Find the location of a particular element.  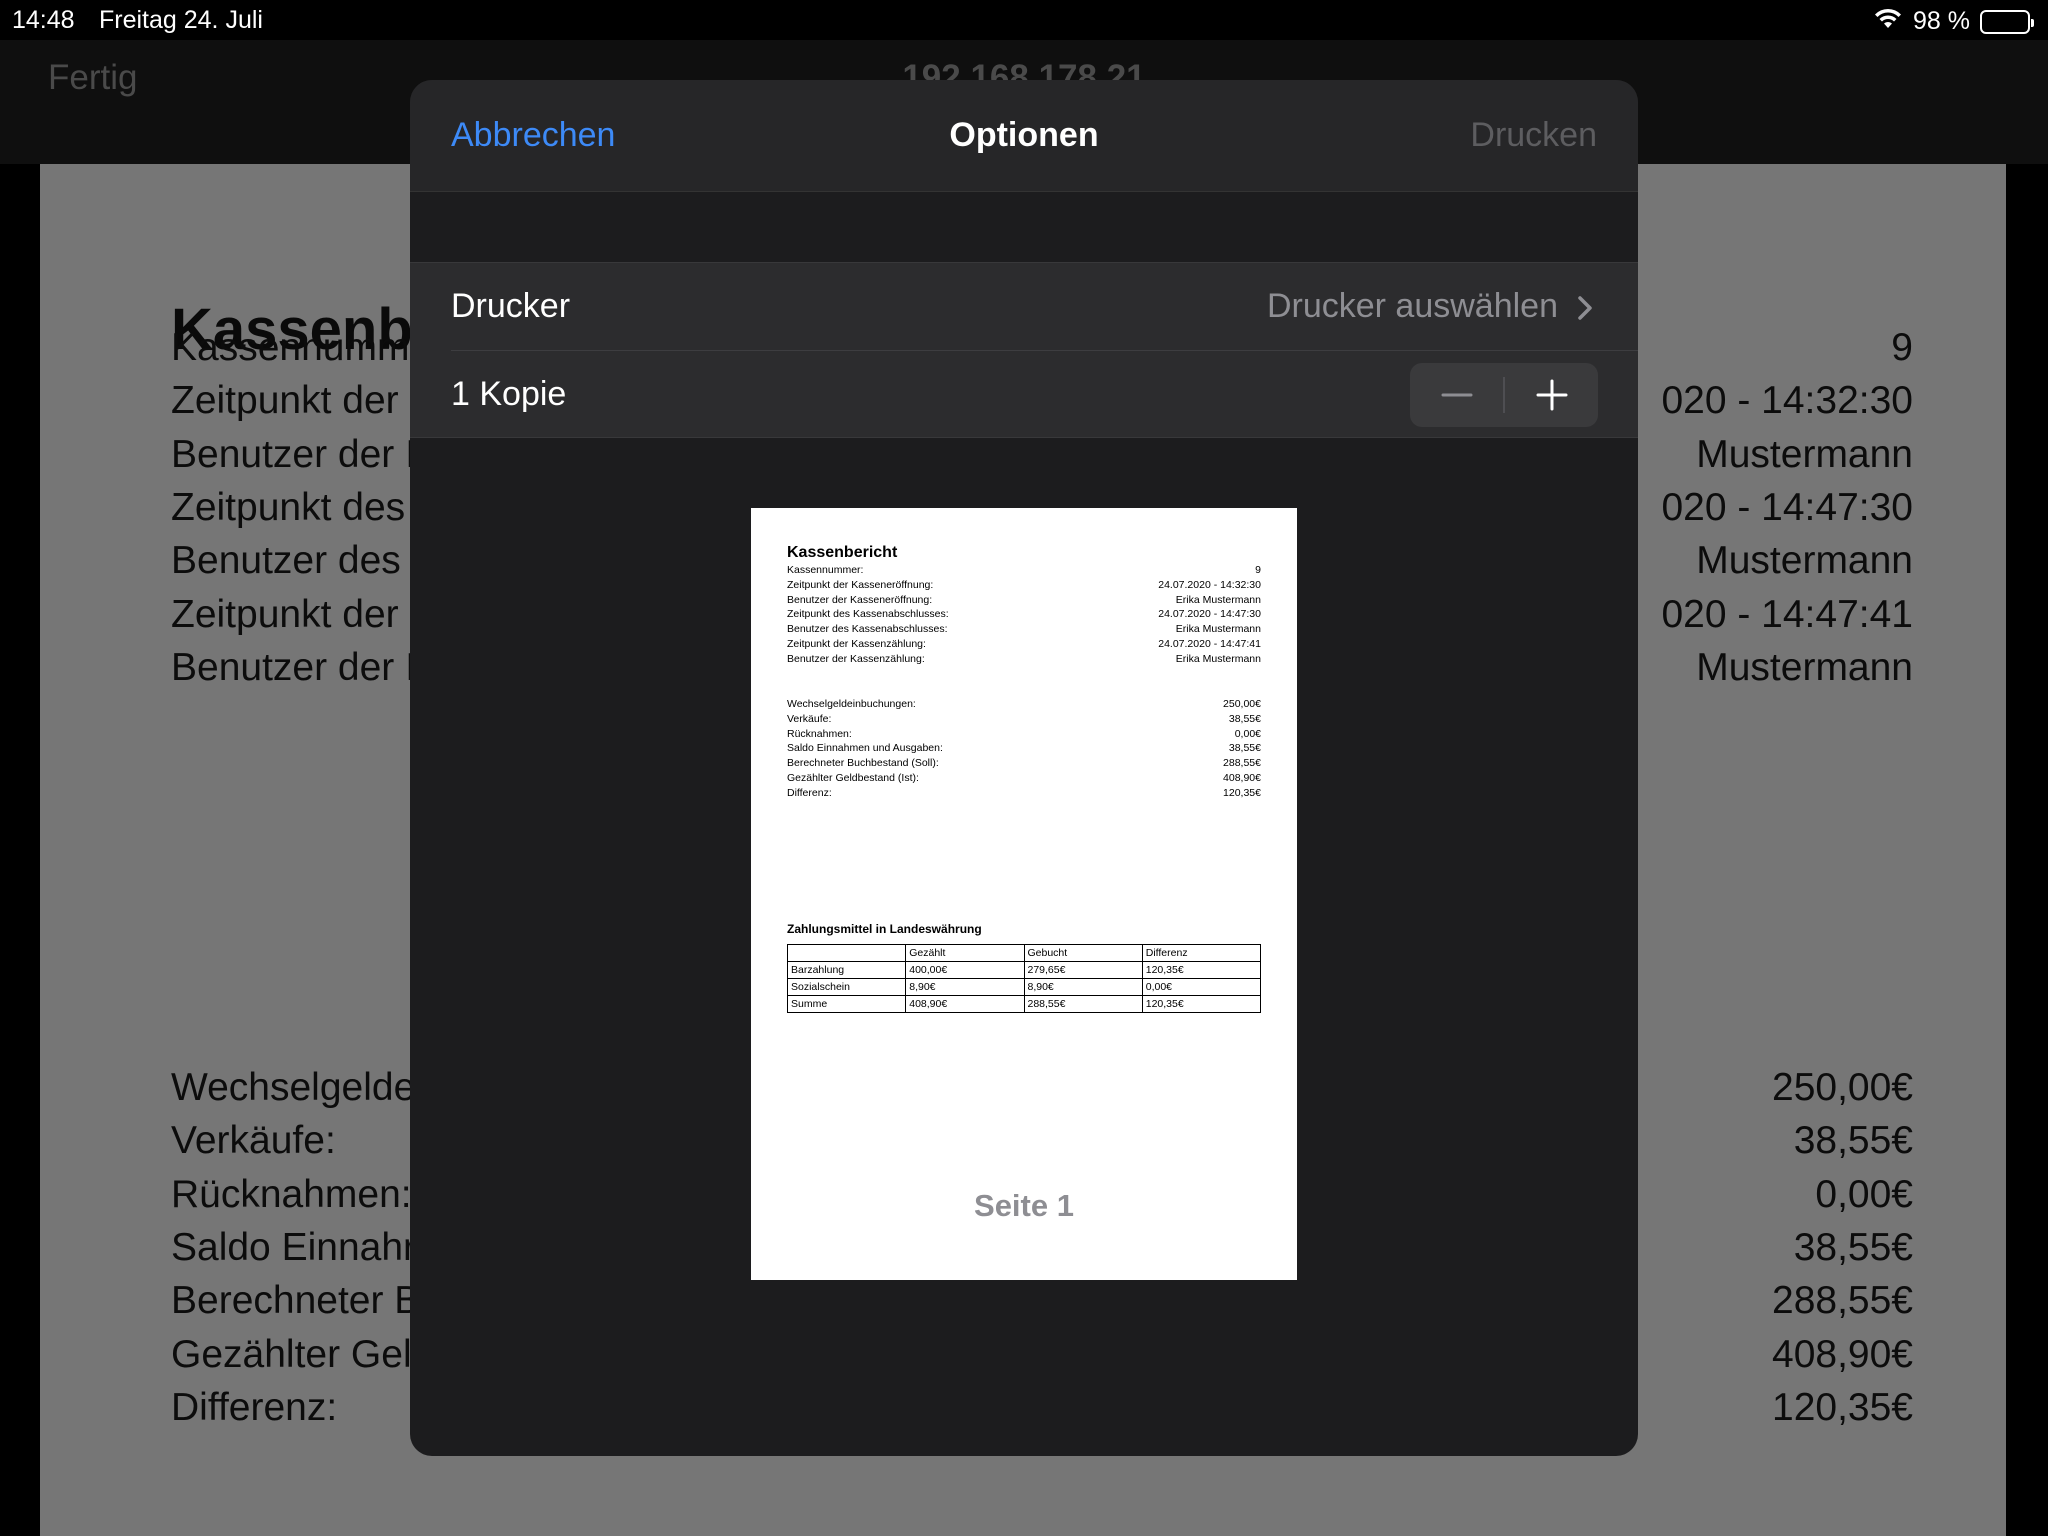

row-label: Wechselgeldeinbuchungen: is located at coordinates (851, 704).